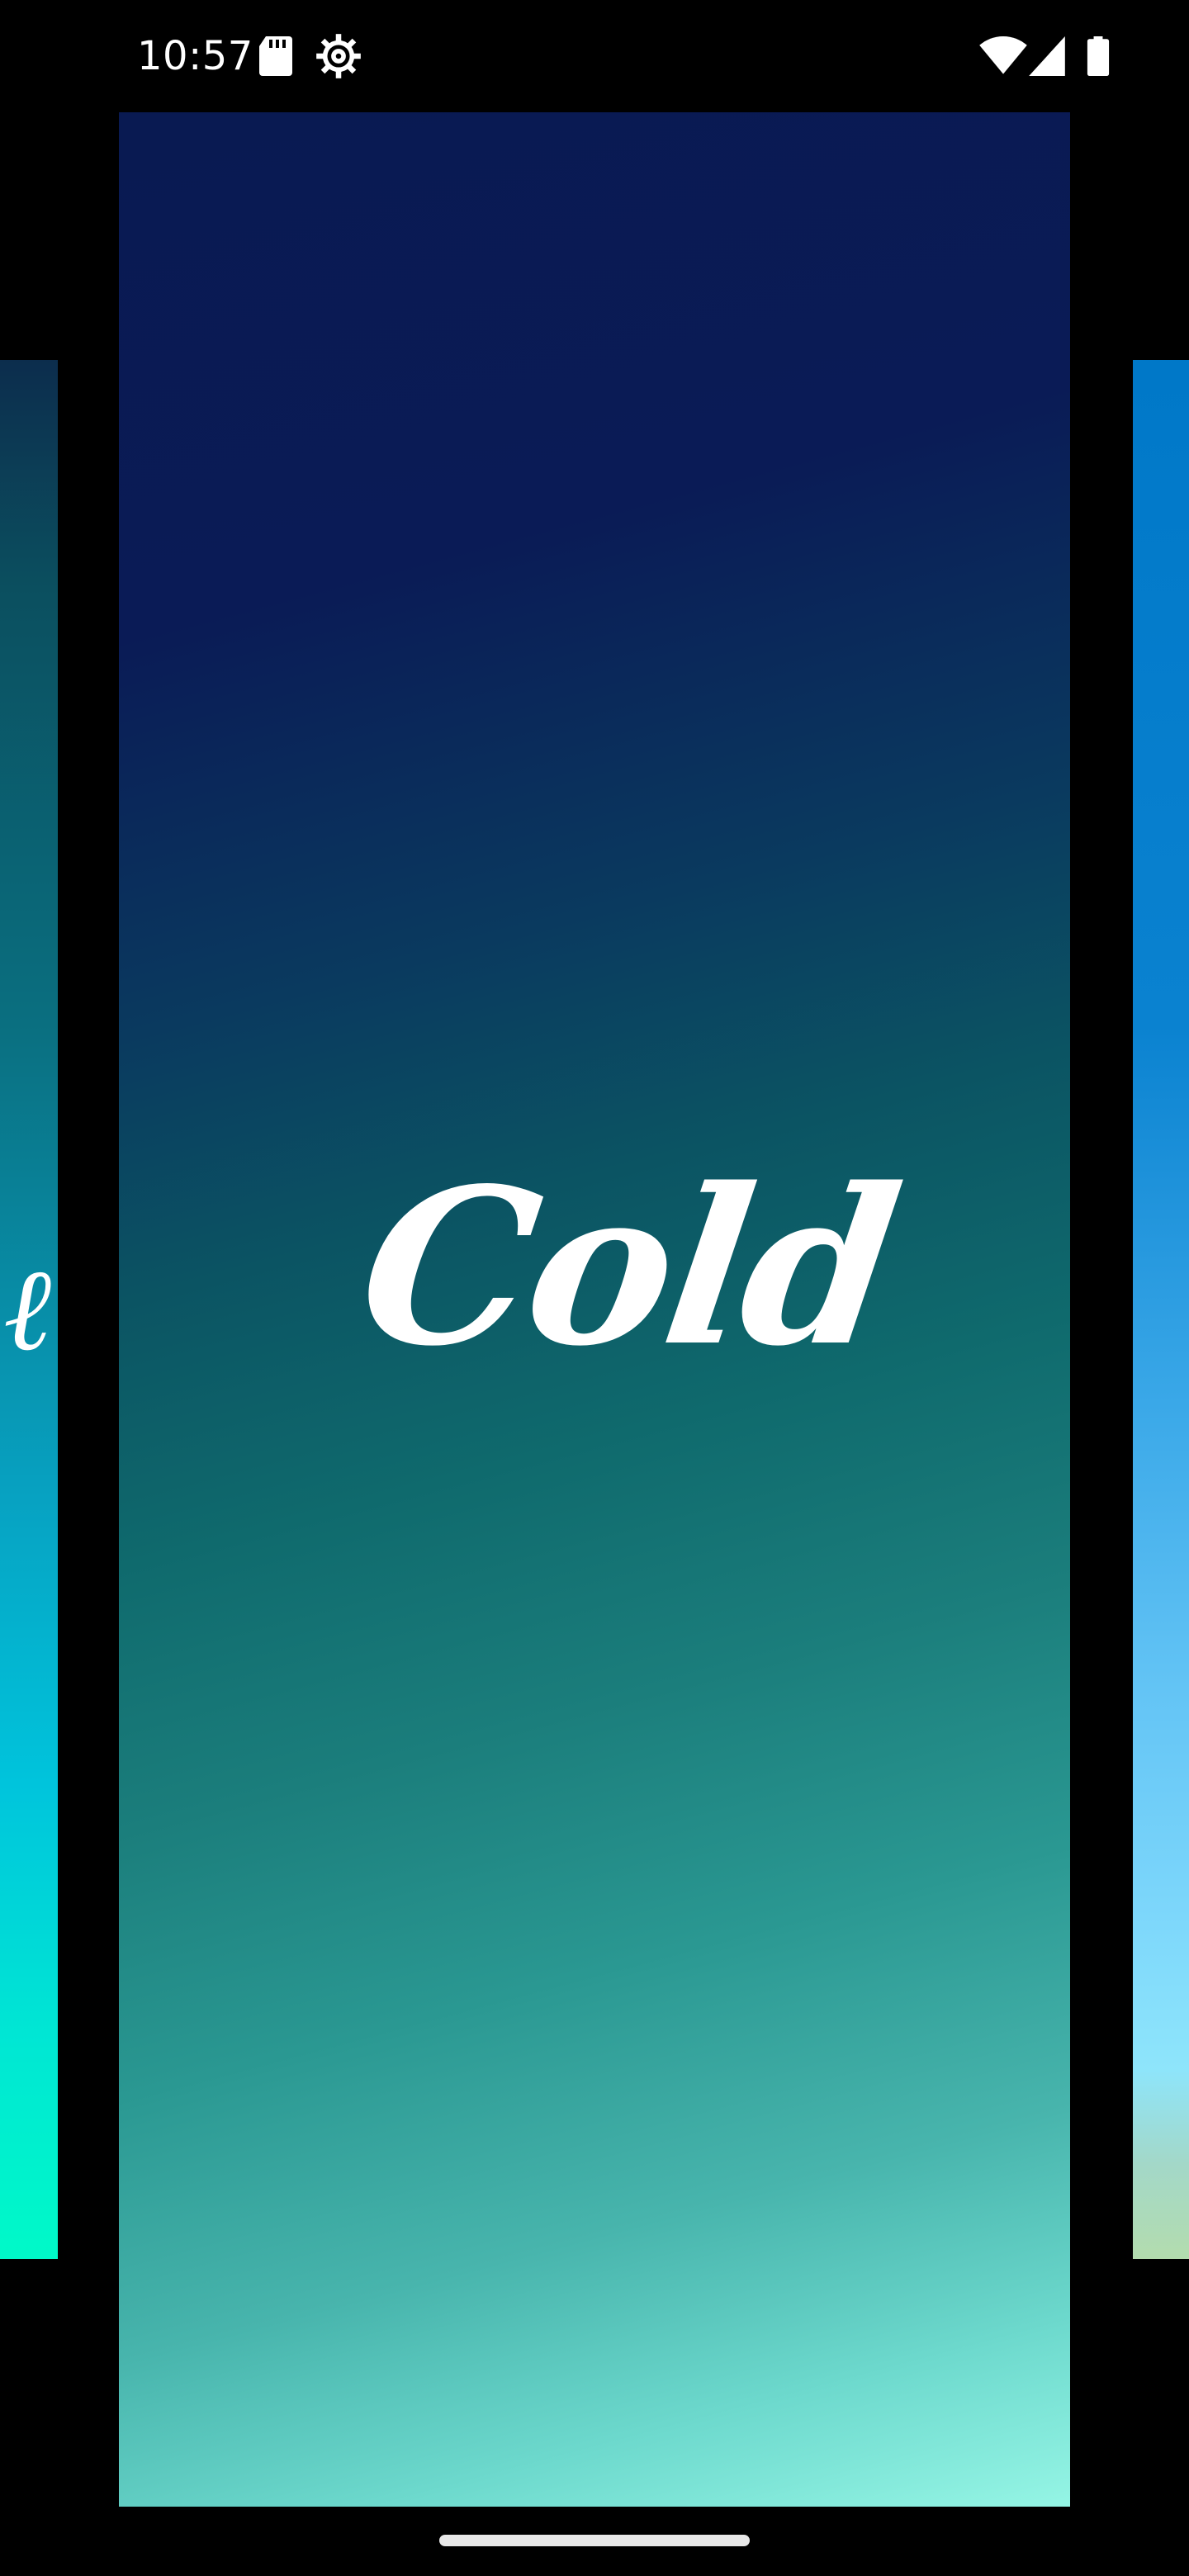 Image resolution: width=1189 pixels, height=2576 pixels. I want to click on signal-icon, so click(1047, 56).